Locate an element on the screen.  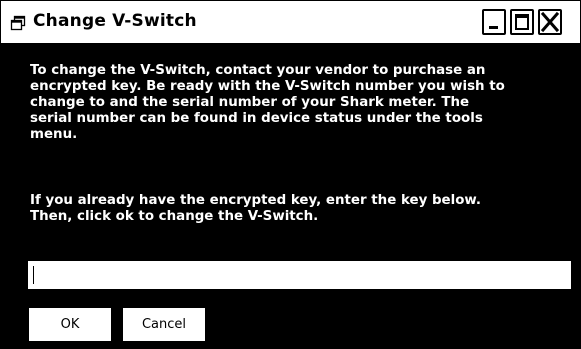
close-button is located at coordinates (550, 22).